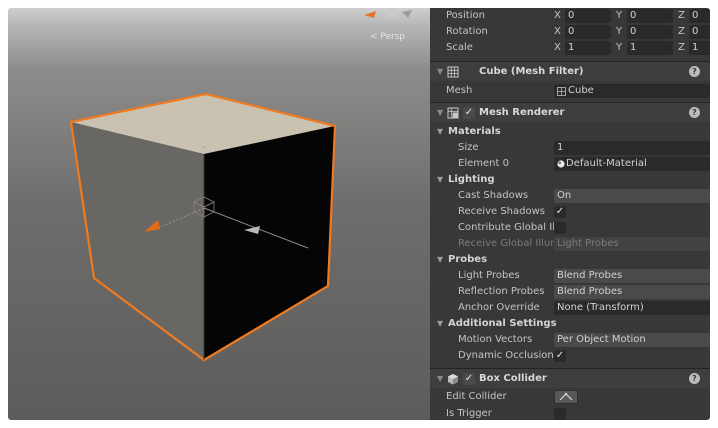  Describe the element at coordinates (474, 131) in the screenshot. I see `materials-section-title: Materials` at that location.